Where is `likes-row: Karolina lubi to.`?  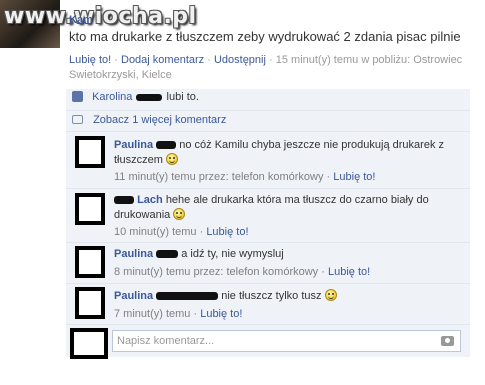 likes-row: Karolina lubi to. is located at coordinates (135, 97).